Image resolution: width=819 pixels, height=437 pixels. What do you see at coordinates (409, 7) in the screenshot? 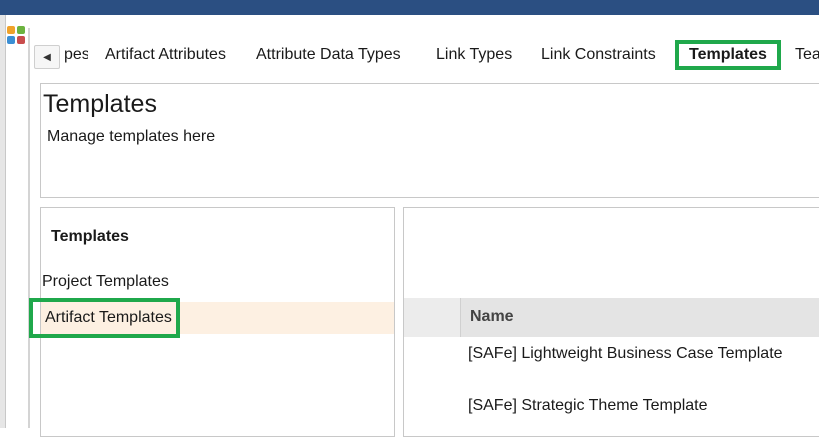
I see `window-top-bar` at bounding box center [409, 7].